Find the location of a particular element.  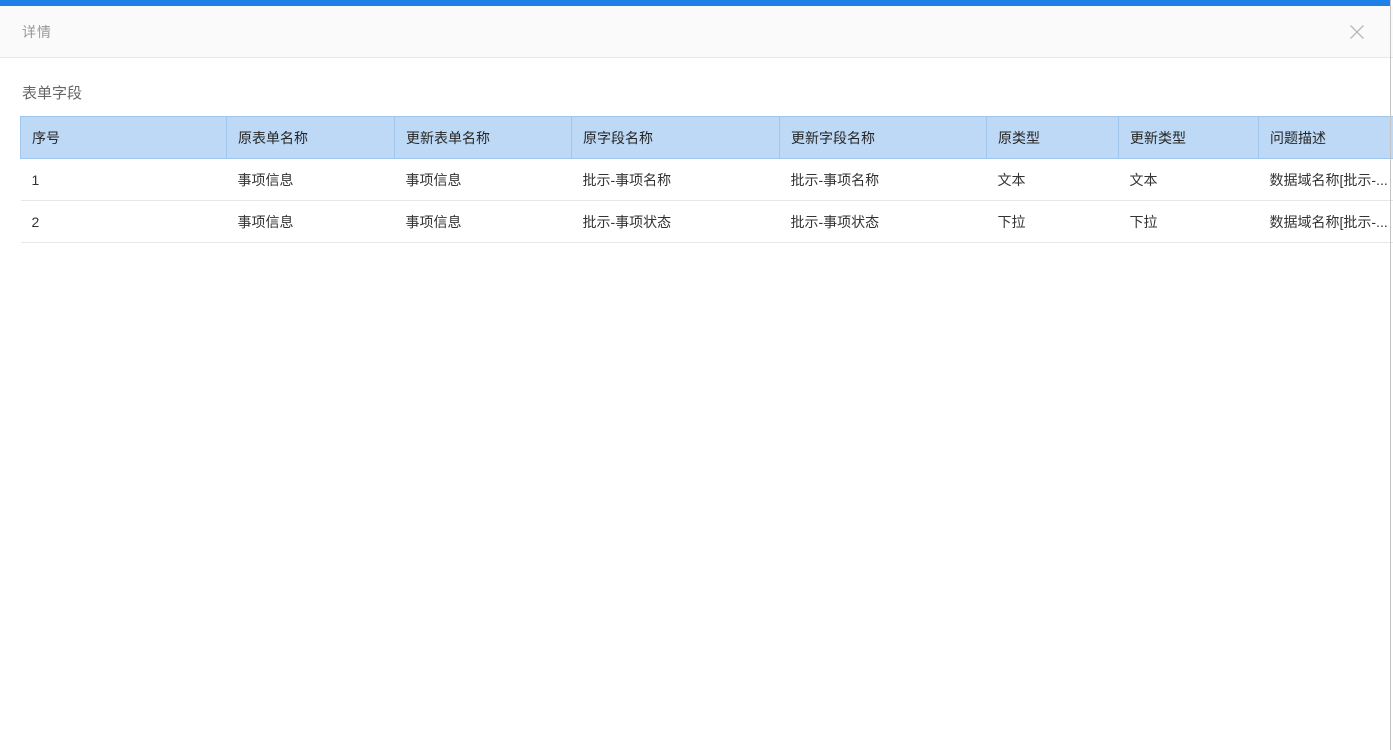

cell-index: 2 is located at coordinates (123, 221).